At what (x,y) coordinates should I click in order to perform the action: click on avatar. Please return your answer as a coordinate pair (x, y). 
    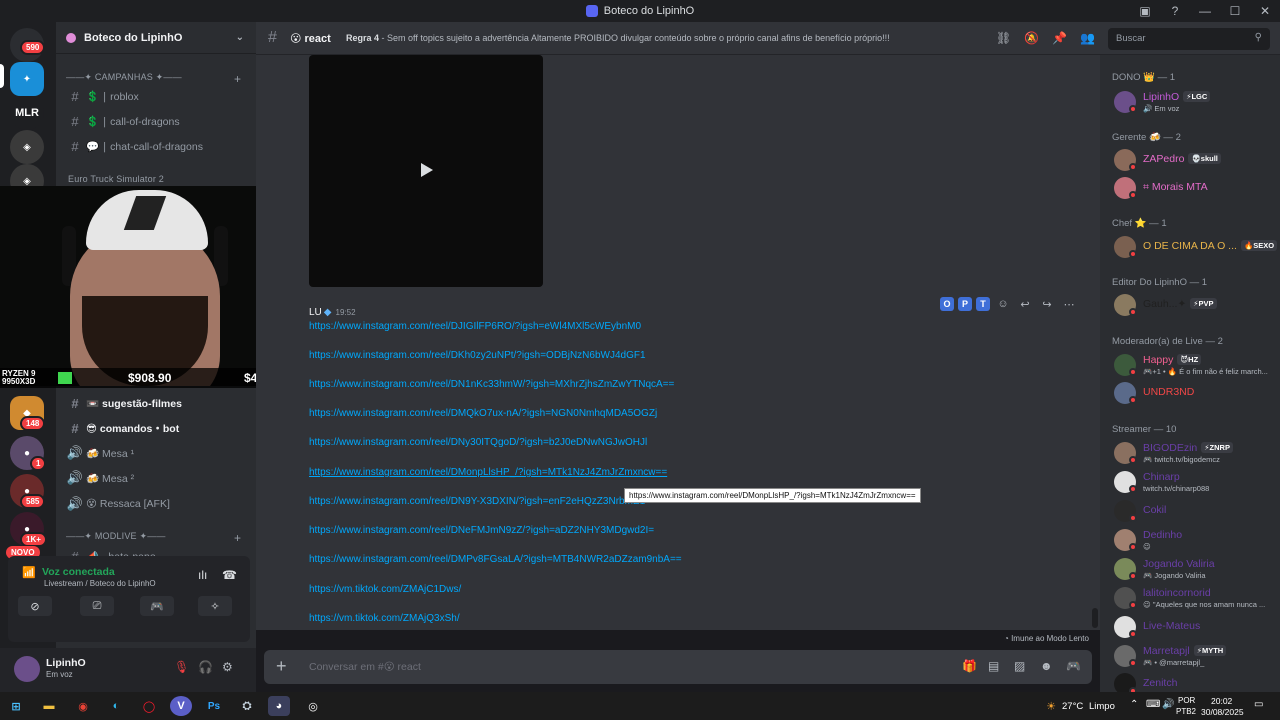
    Looking at the image, I should click on (27, 669).